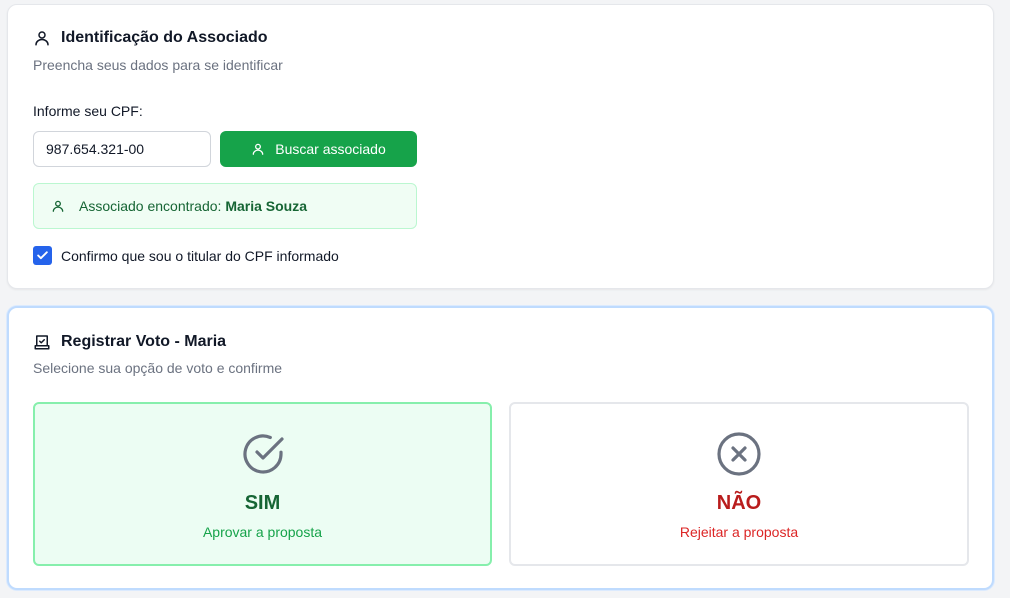 The image size is (1010, 598). What do you see at coordinates (158, 65) in the screenshot?
I see `identification-subtitle: Preencha seus dados para se identificar` at bounding box center [158, 65].